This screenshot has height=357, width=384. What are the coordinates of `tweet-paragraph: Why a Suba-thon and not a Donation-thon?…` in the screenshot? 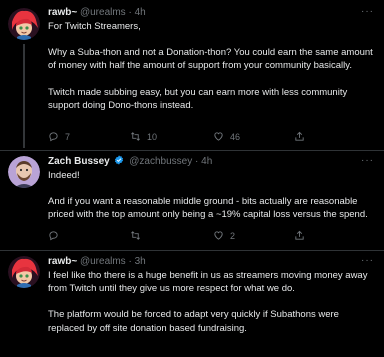 It's located at (212, 59).